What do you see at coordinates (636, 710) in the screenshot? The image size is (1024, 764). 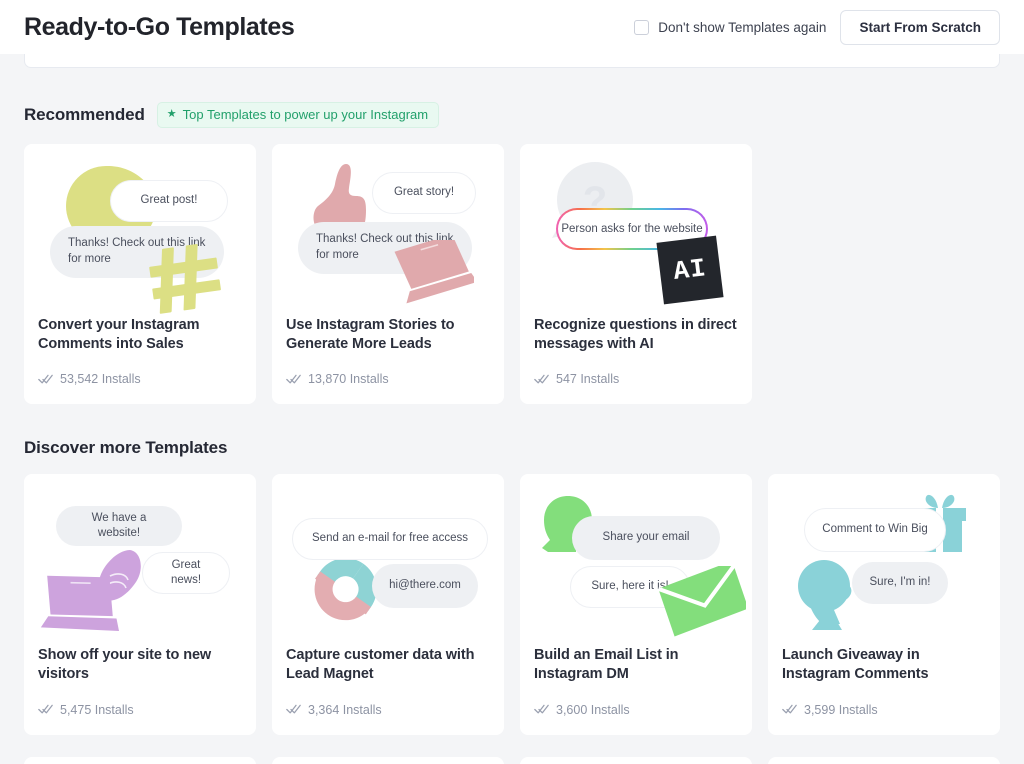 I see `card-installs: 3,600 Installs` at bounding box center [636, 710].